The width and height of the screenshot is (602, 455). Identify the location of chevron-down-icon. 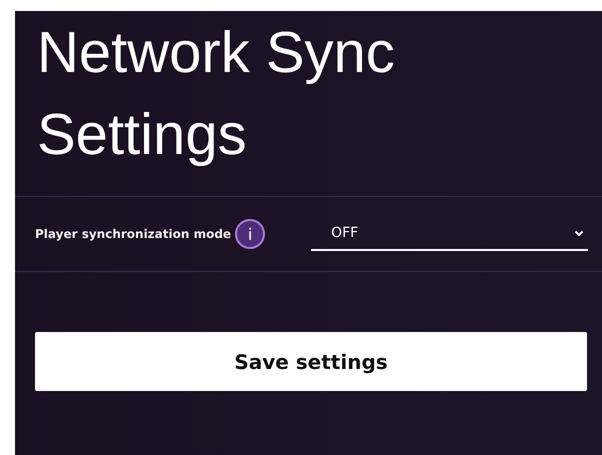
(579, 233).